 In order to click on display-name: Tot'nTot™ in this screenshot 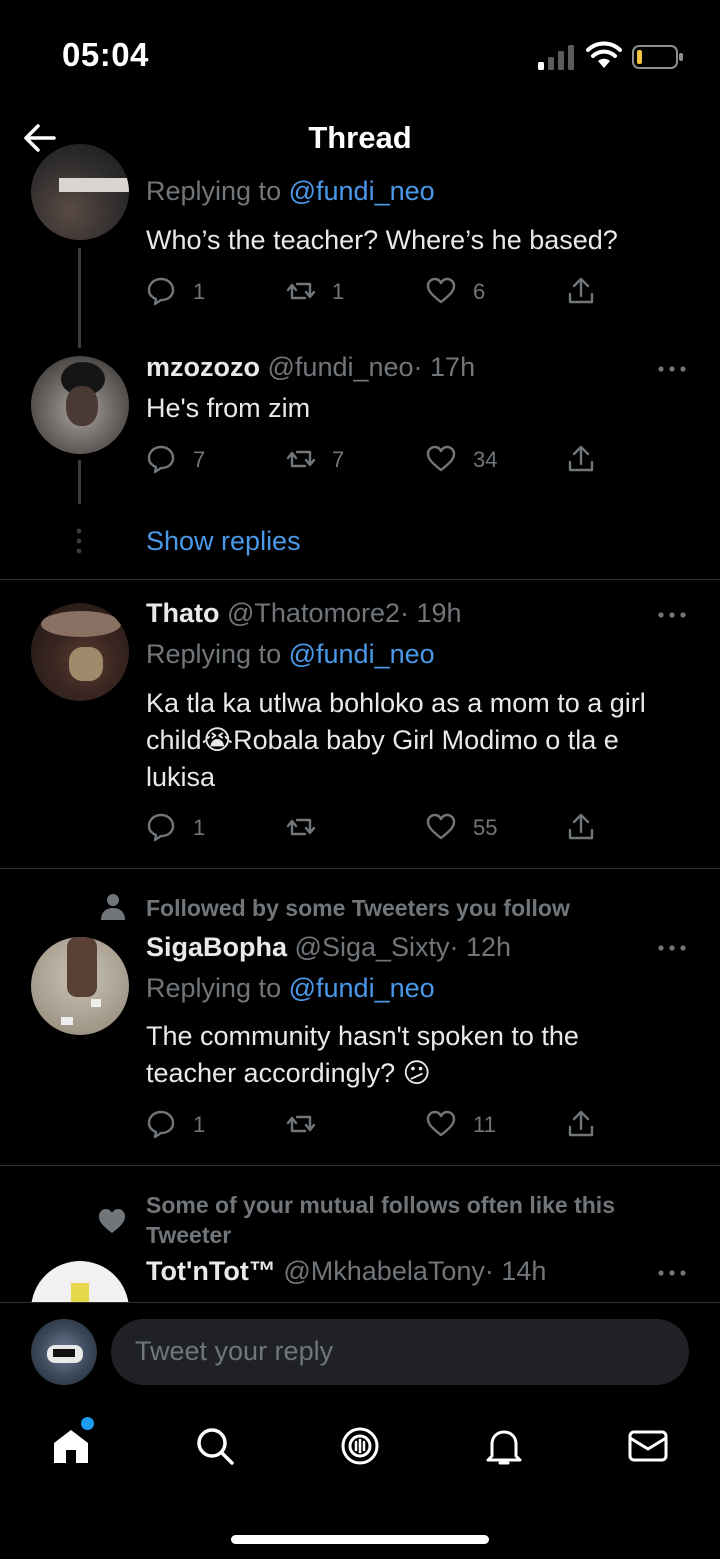, I will do `click(211, 1271)`.